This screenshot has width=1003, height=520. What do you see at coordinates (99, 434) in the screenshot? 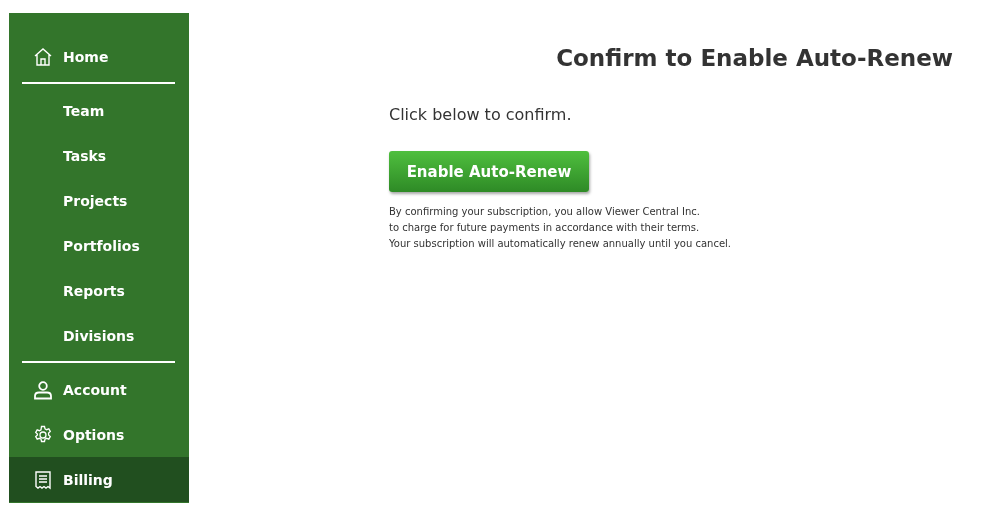
I see `sidebar-item: Options` at bounding box center [99, 434].